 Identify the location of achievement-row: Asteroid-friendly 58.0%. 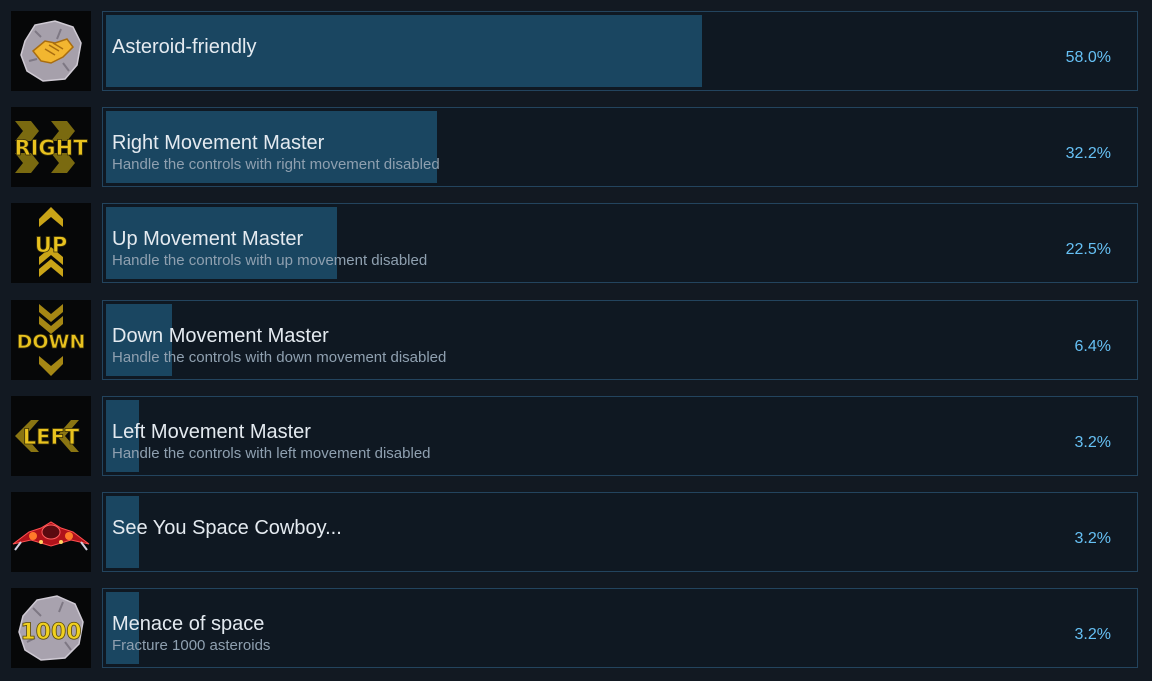
(576, 52).